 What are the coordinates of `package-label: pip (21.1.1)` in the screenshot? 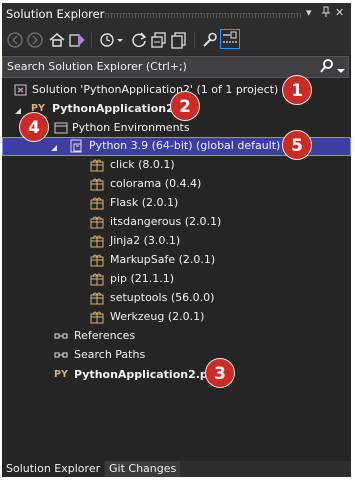 It's located at (142, 278).